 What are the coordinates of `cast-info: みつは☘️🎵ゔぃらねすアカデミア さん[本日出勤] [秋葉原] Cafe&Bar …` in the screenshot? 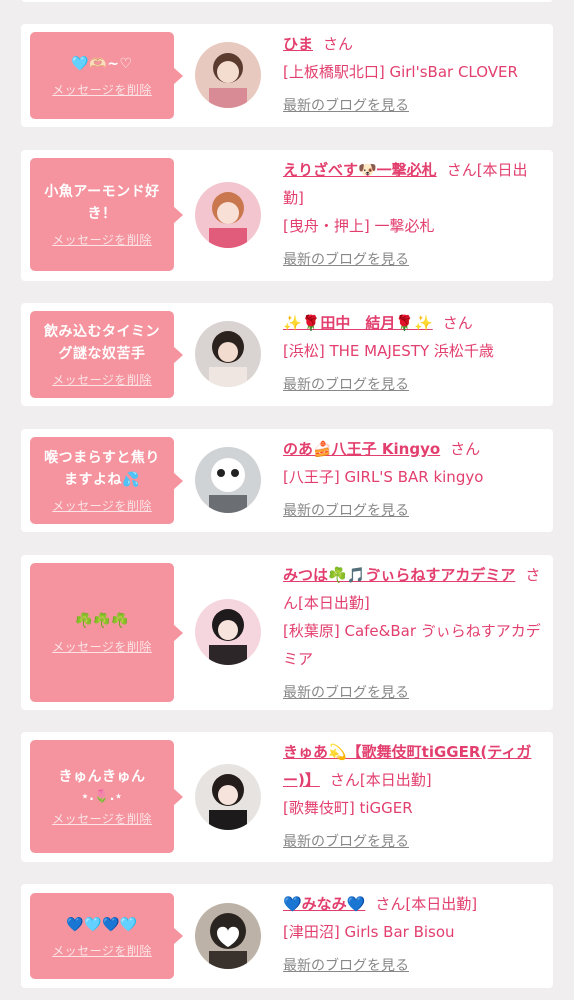 It's located at (414, 634).